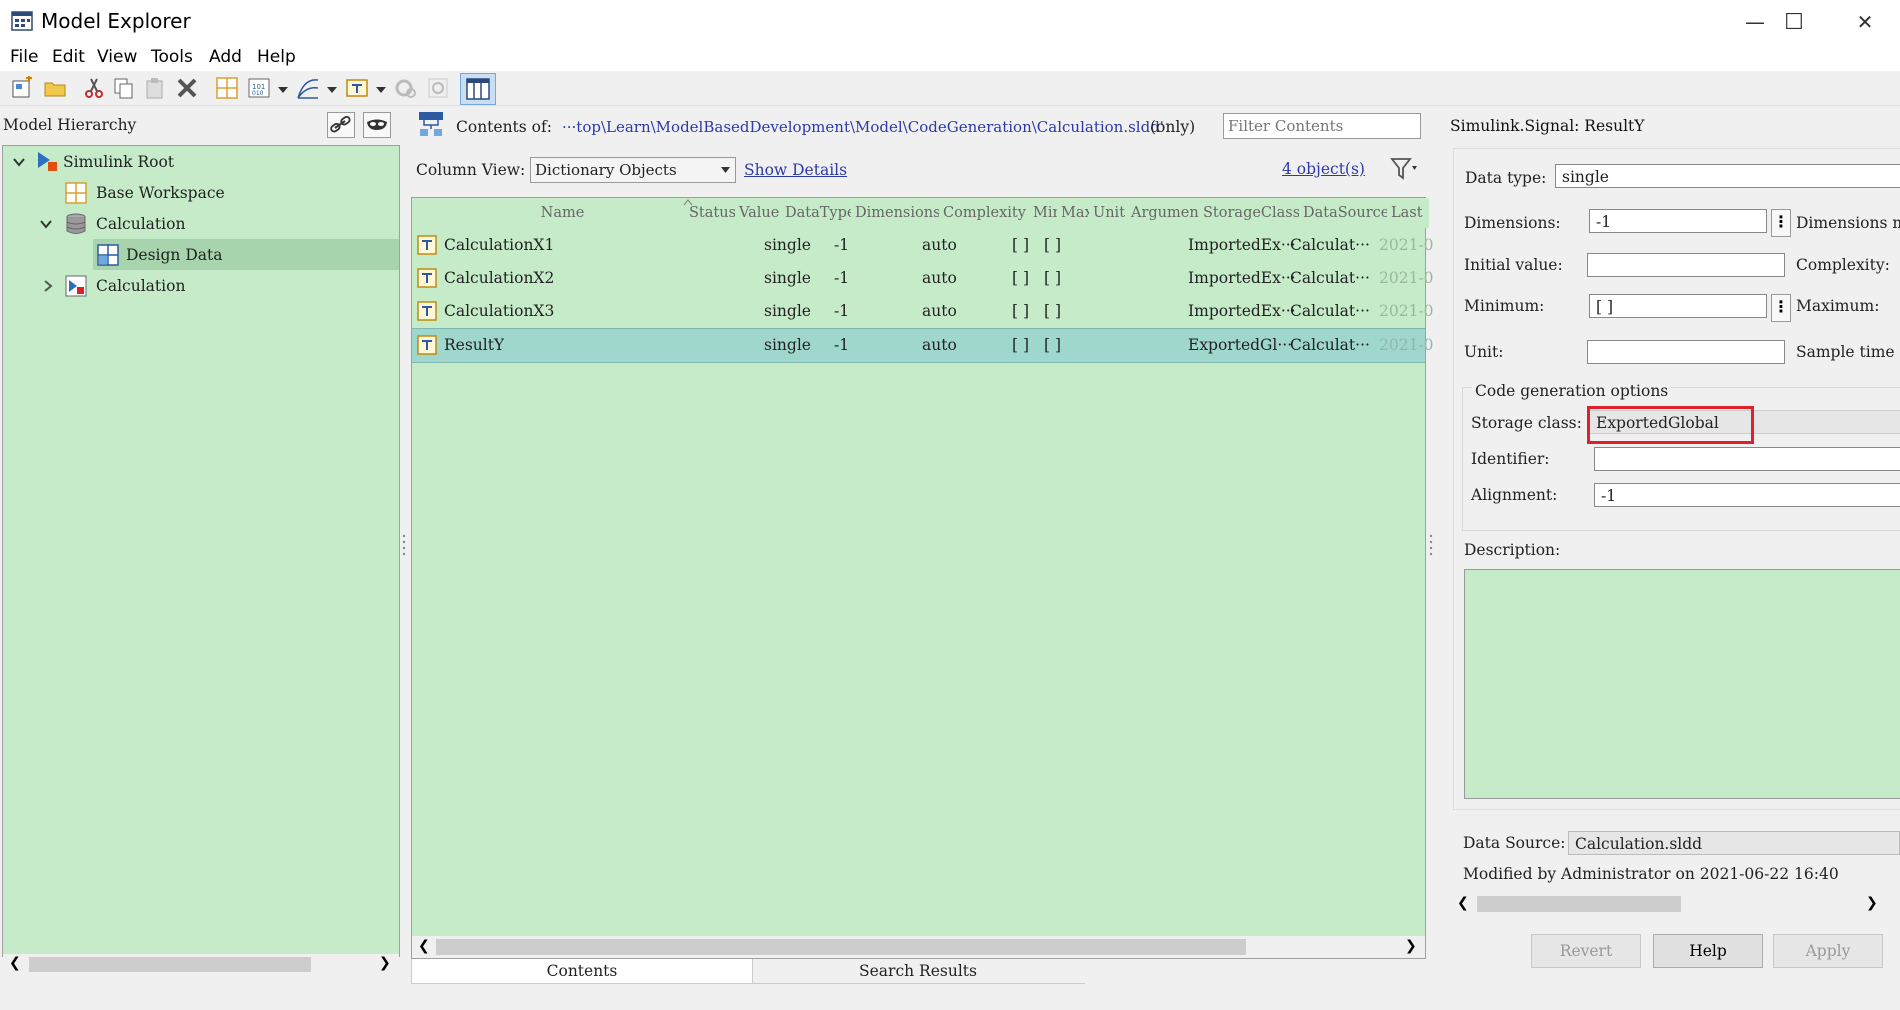 The height and width of the screenshot is (1010, 1900). I want to click on properties-horizontal-scrollbar: ❮ ❯, so click(1676, 904).